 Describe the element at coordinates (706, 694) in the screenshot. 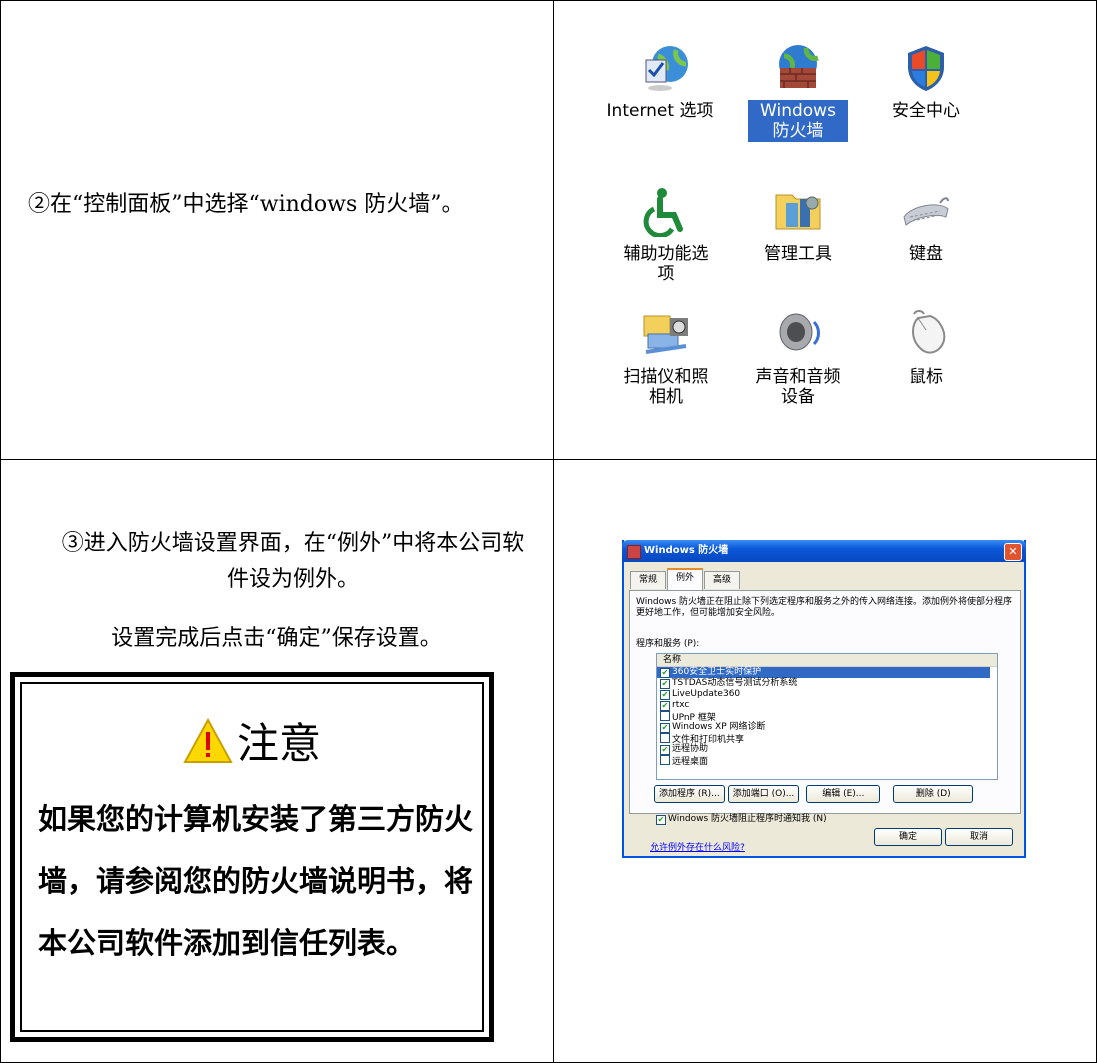

I see `program-name: LiveUpdate360` at that location.